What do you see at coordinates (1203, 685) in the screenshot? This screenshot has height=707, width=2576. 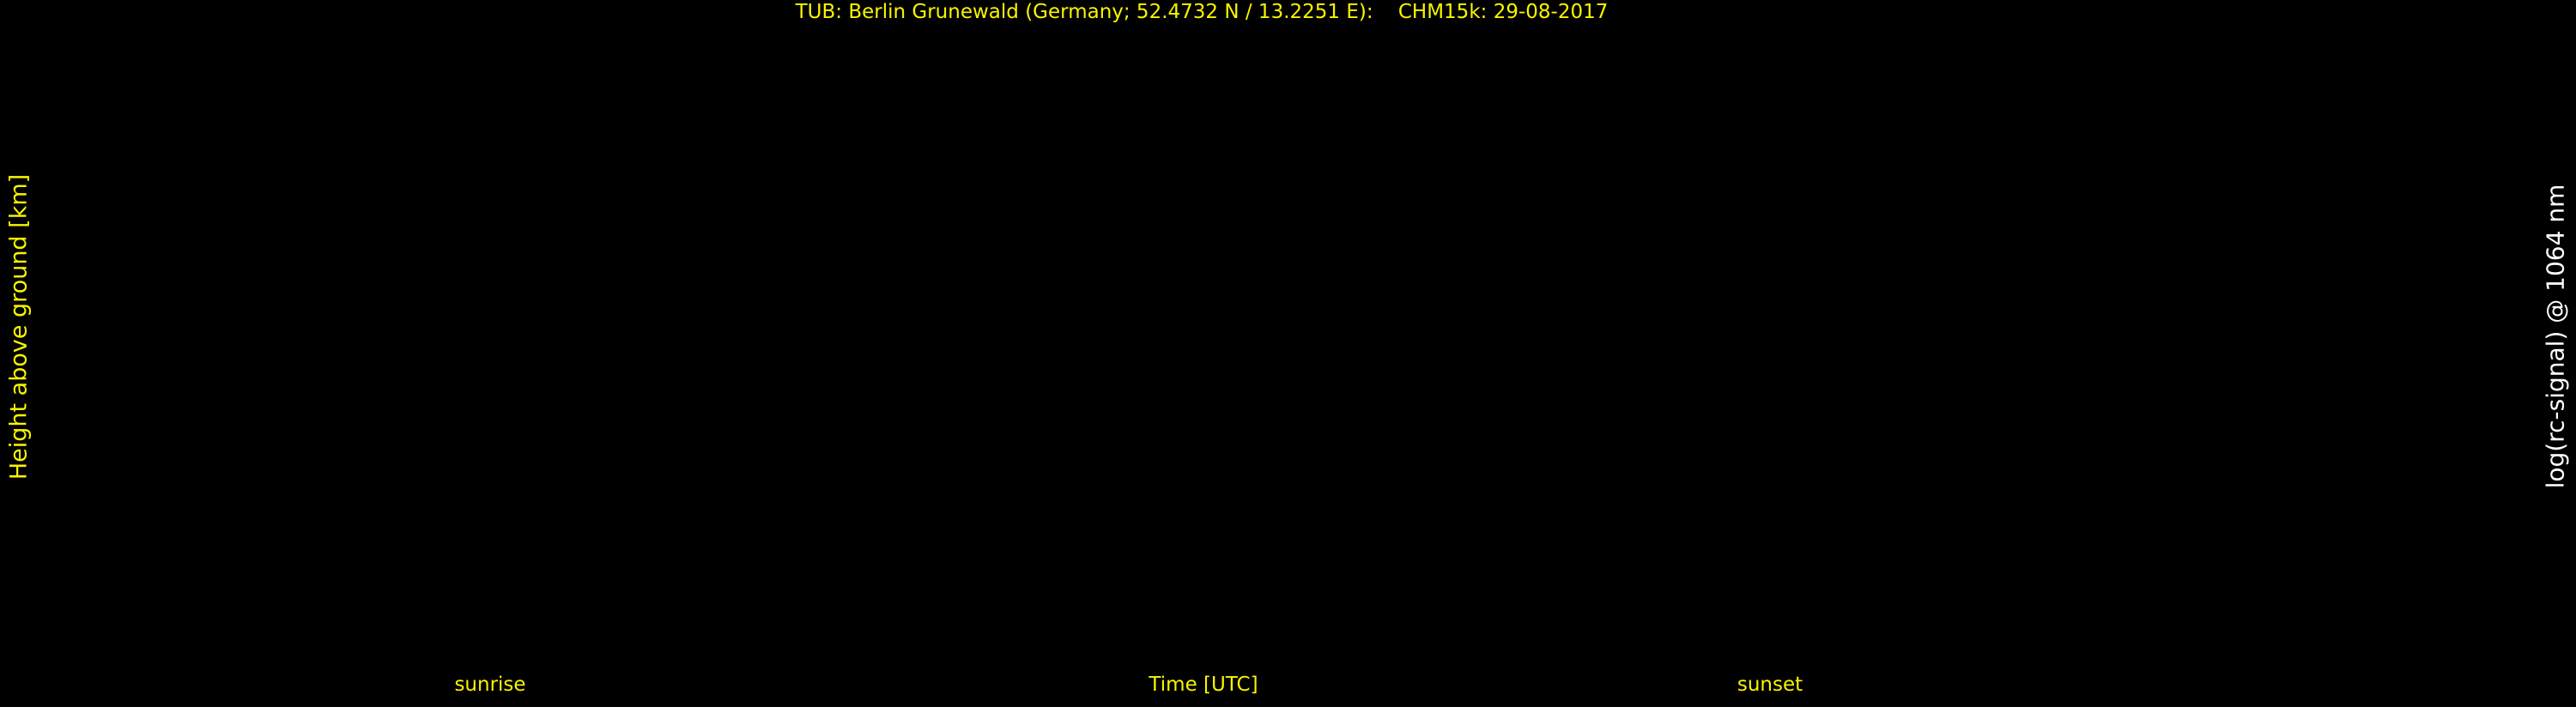 I see `x-axis-label: Time [UTC]` at bounding box center [1203, 685].